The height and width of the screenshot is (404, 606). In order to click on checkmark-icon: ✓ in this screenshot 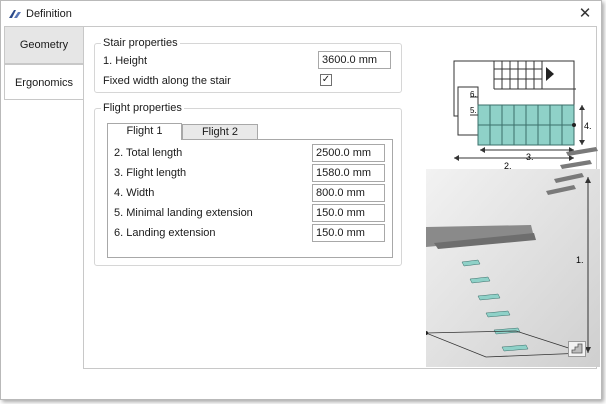, I will do `click(326, 79)`.